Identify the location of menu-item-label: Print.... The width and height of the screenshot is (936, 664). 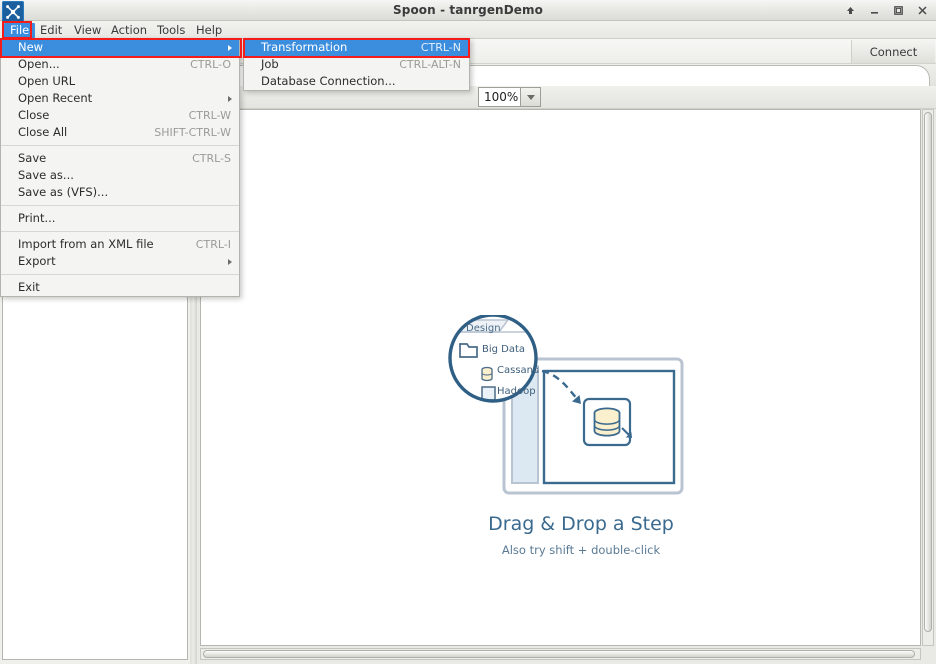
(37, 218).